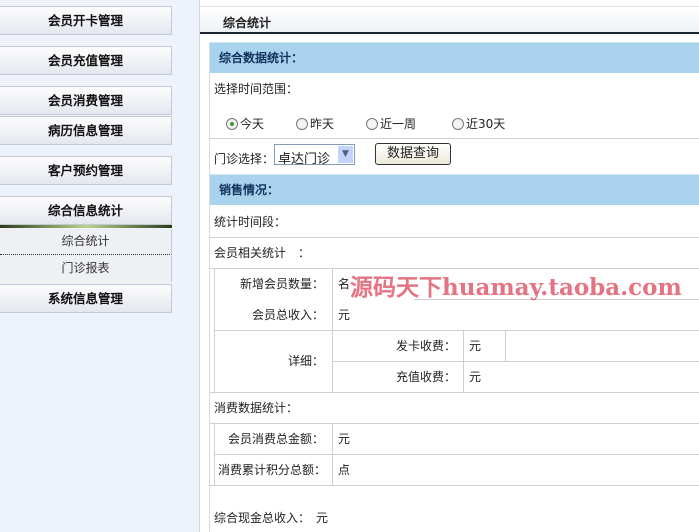 The height and width of the screenshot is (532, 699). What do you see at coordinates (250, 222) in the screenshot?
I see `period-label: 统计时间段：` at bounding box center [250, 222].